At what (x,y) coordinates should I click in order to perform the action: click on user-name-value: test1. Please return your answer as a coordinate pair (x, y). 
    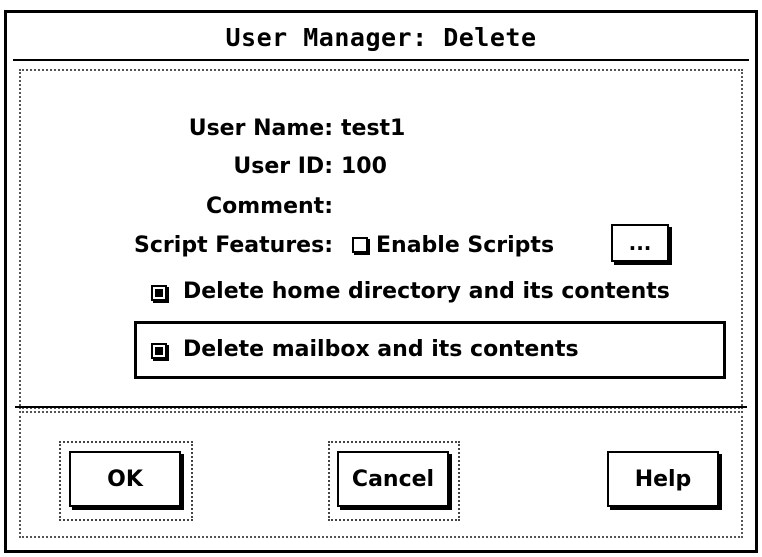
    Looking at the image, I should click on (373, 128).